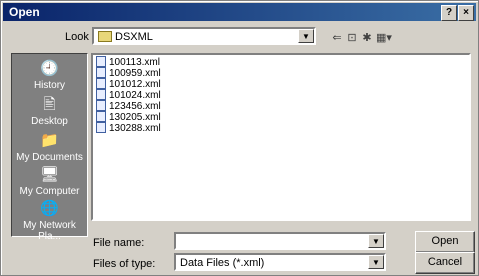  Describe the element at coordinates (367, 38) in the screenshot. I see `new-folder-icon: ✱` at that location.